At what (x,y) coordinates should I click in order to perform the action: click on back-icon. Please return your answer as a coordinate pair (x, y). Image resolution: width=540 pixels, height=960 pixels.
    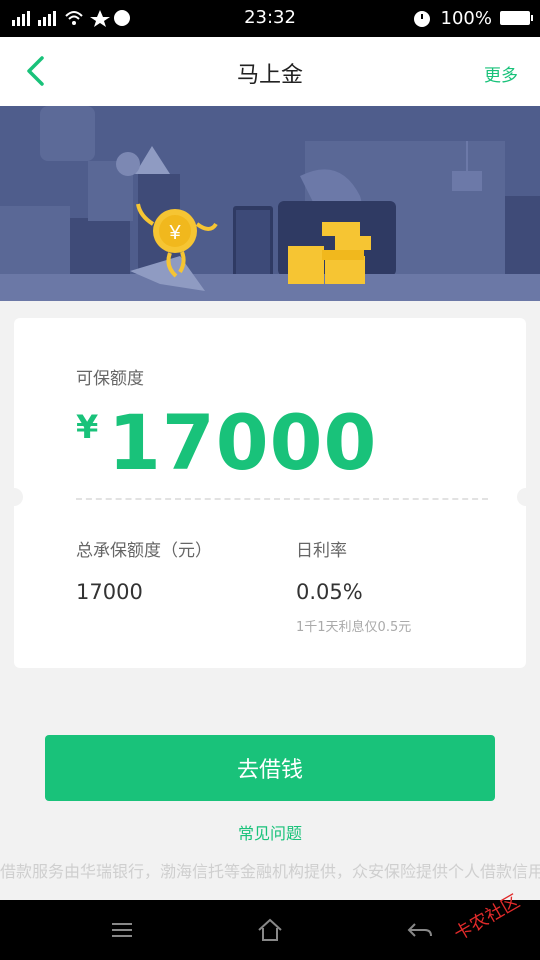
    Looking at the image, I should click on (419, 930).